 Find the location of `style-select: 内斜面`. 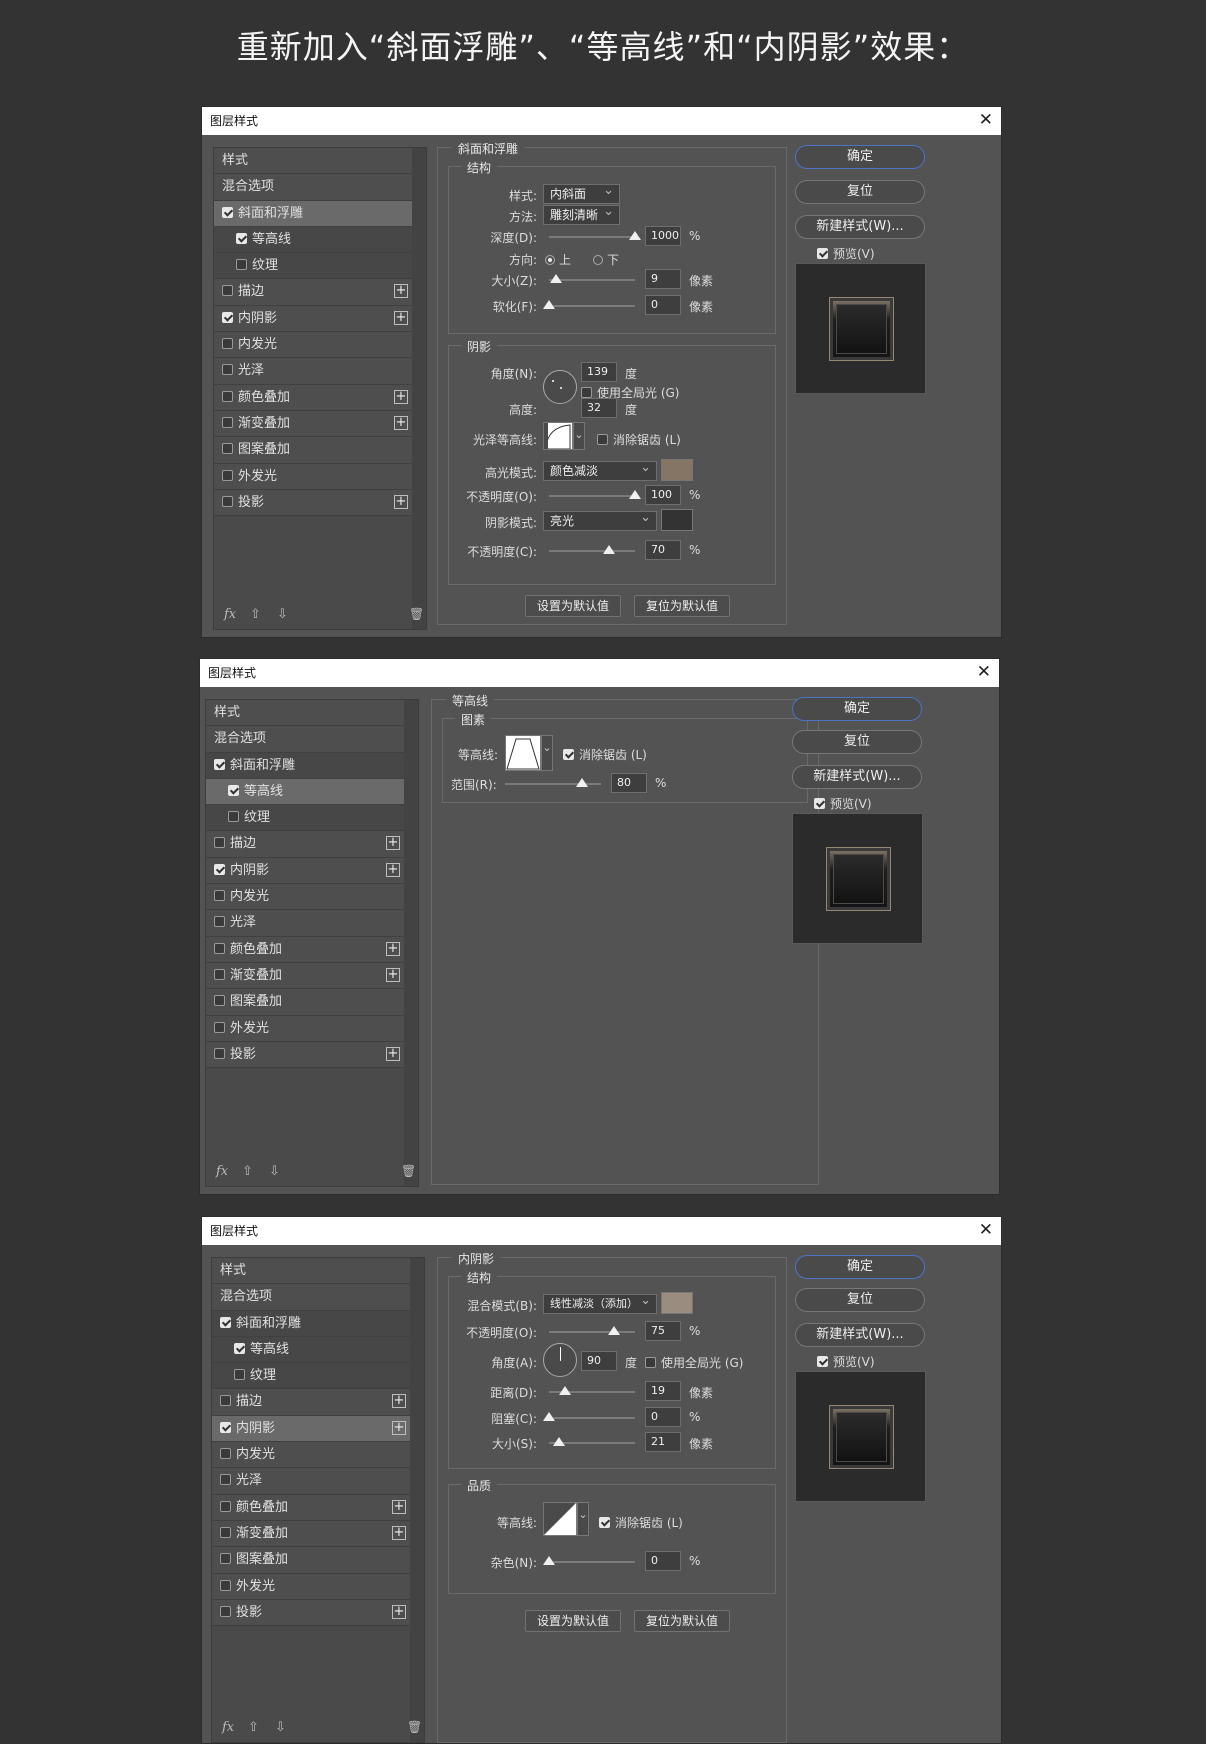

style-select: 内斜面 is located at coordinates (581, 193).